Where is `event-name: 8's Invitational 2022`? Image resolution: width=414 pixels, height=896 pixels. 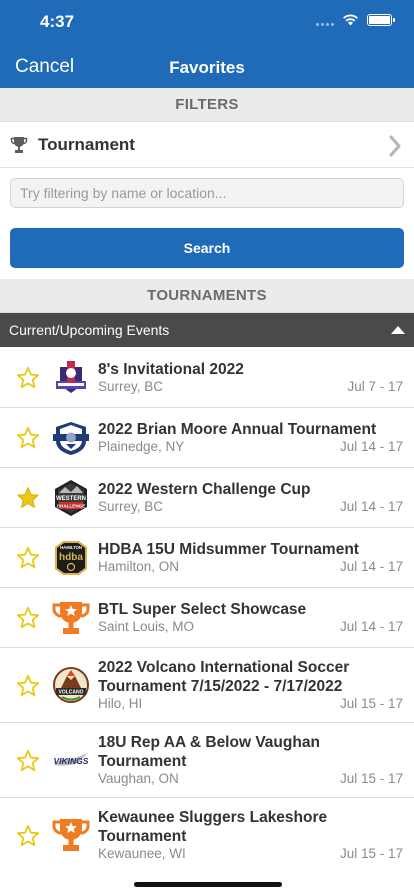 event-name: 8's Invitational 2022 is located at coordinates (171, 369).